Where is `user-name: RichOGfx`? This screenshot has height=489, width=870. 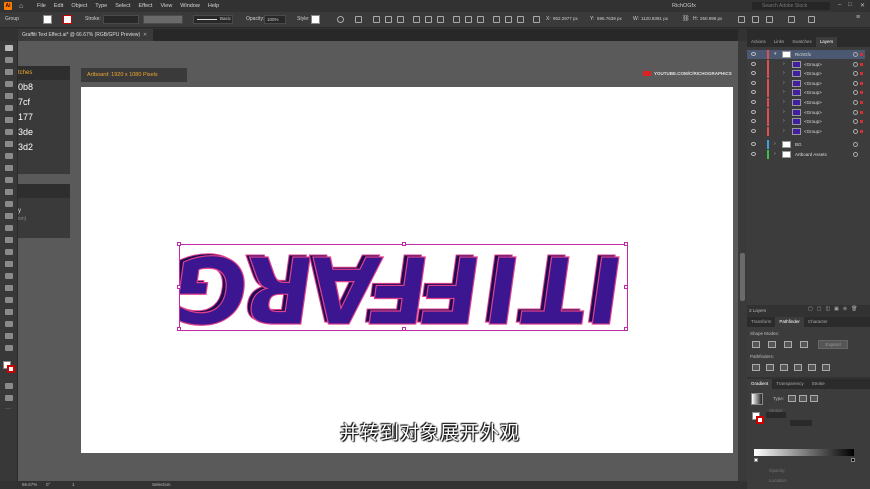
user-name: RichOGfx is located at coordinates (684, 6).